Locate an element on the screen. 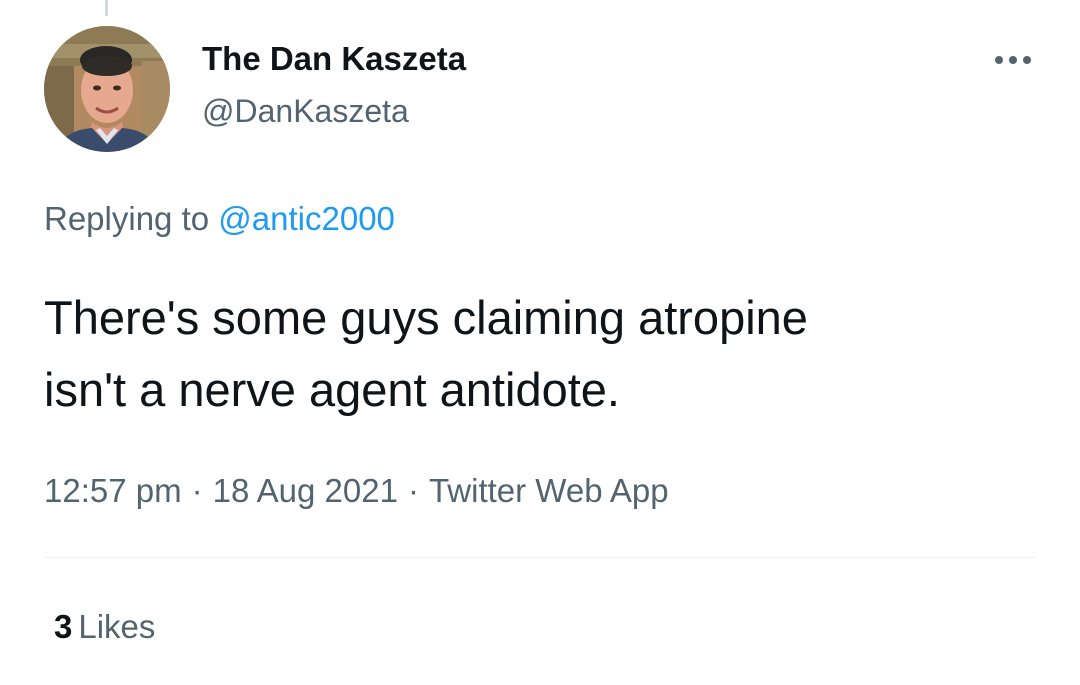 This screenshot has height=685, width=1080. reply-context: Replying to @antic2000 is located at coordinates (219, 219).